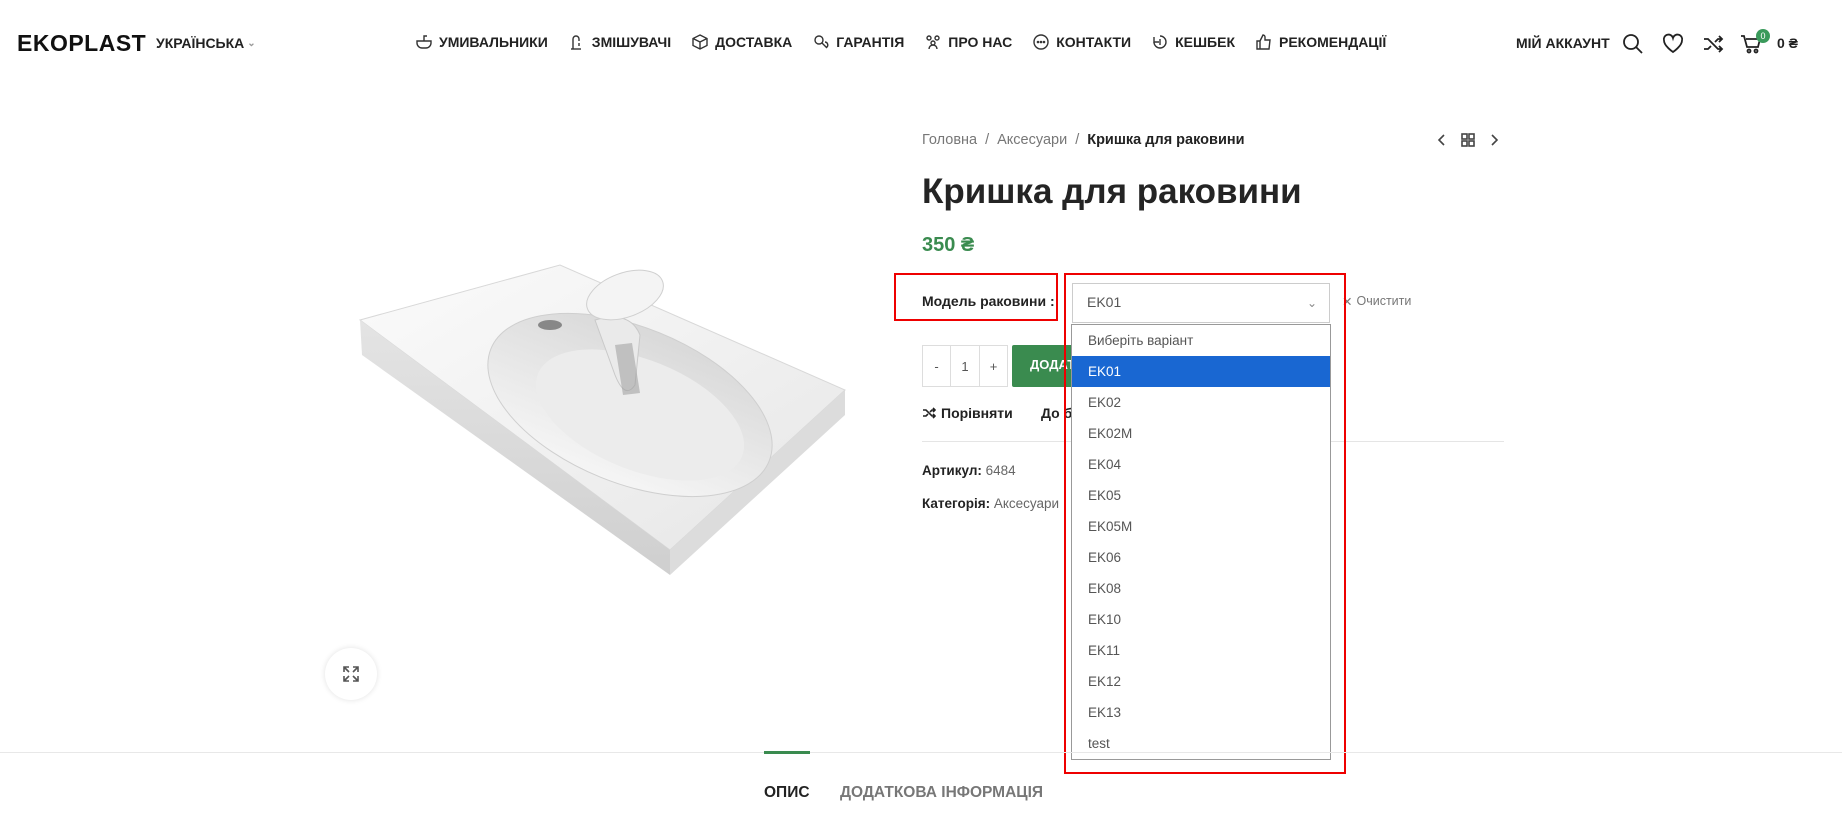 This screenshot has height=829, width=1842. What do you see at coordinates (1000, 470) in the screenshot?
I see `sku-value: 6484` at bounding box center [1000, 470].